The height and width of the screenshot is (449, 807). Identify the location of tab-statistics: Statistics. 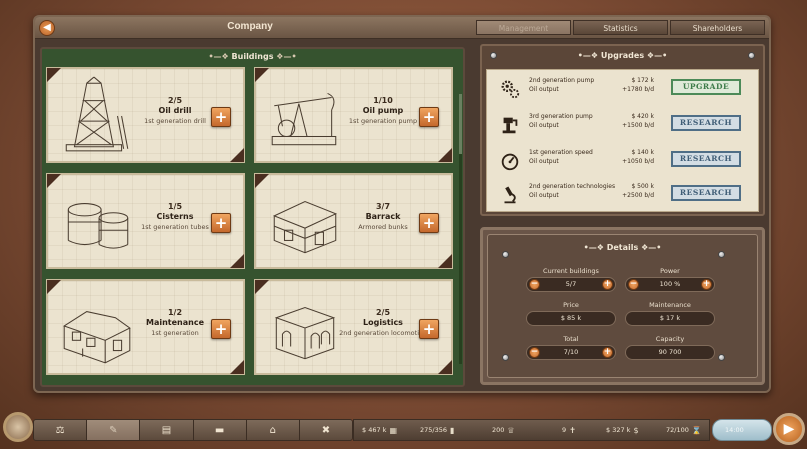
(620, 27).